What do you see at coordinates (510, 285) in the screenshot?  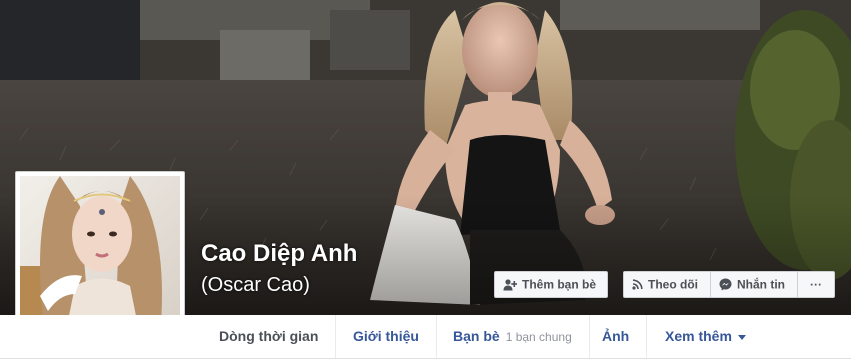 I see `add-friend-icon` at bounding box center [510, 285].